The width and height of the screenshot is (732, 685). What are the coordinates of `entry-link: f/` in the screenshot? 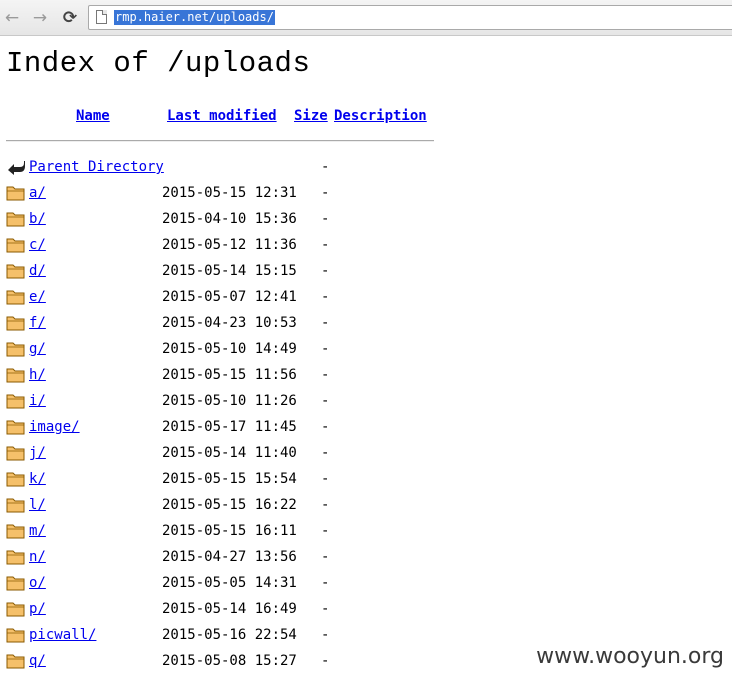 It's located at (37, 323).